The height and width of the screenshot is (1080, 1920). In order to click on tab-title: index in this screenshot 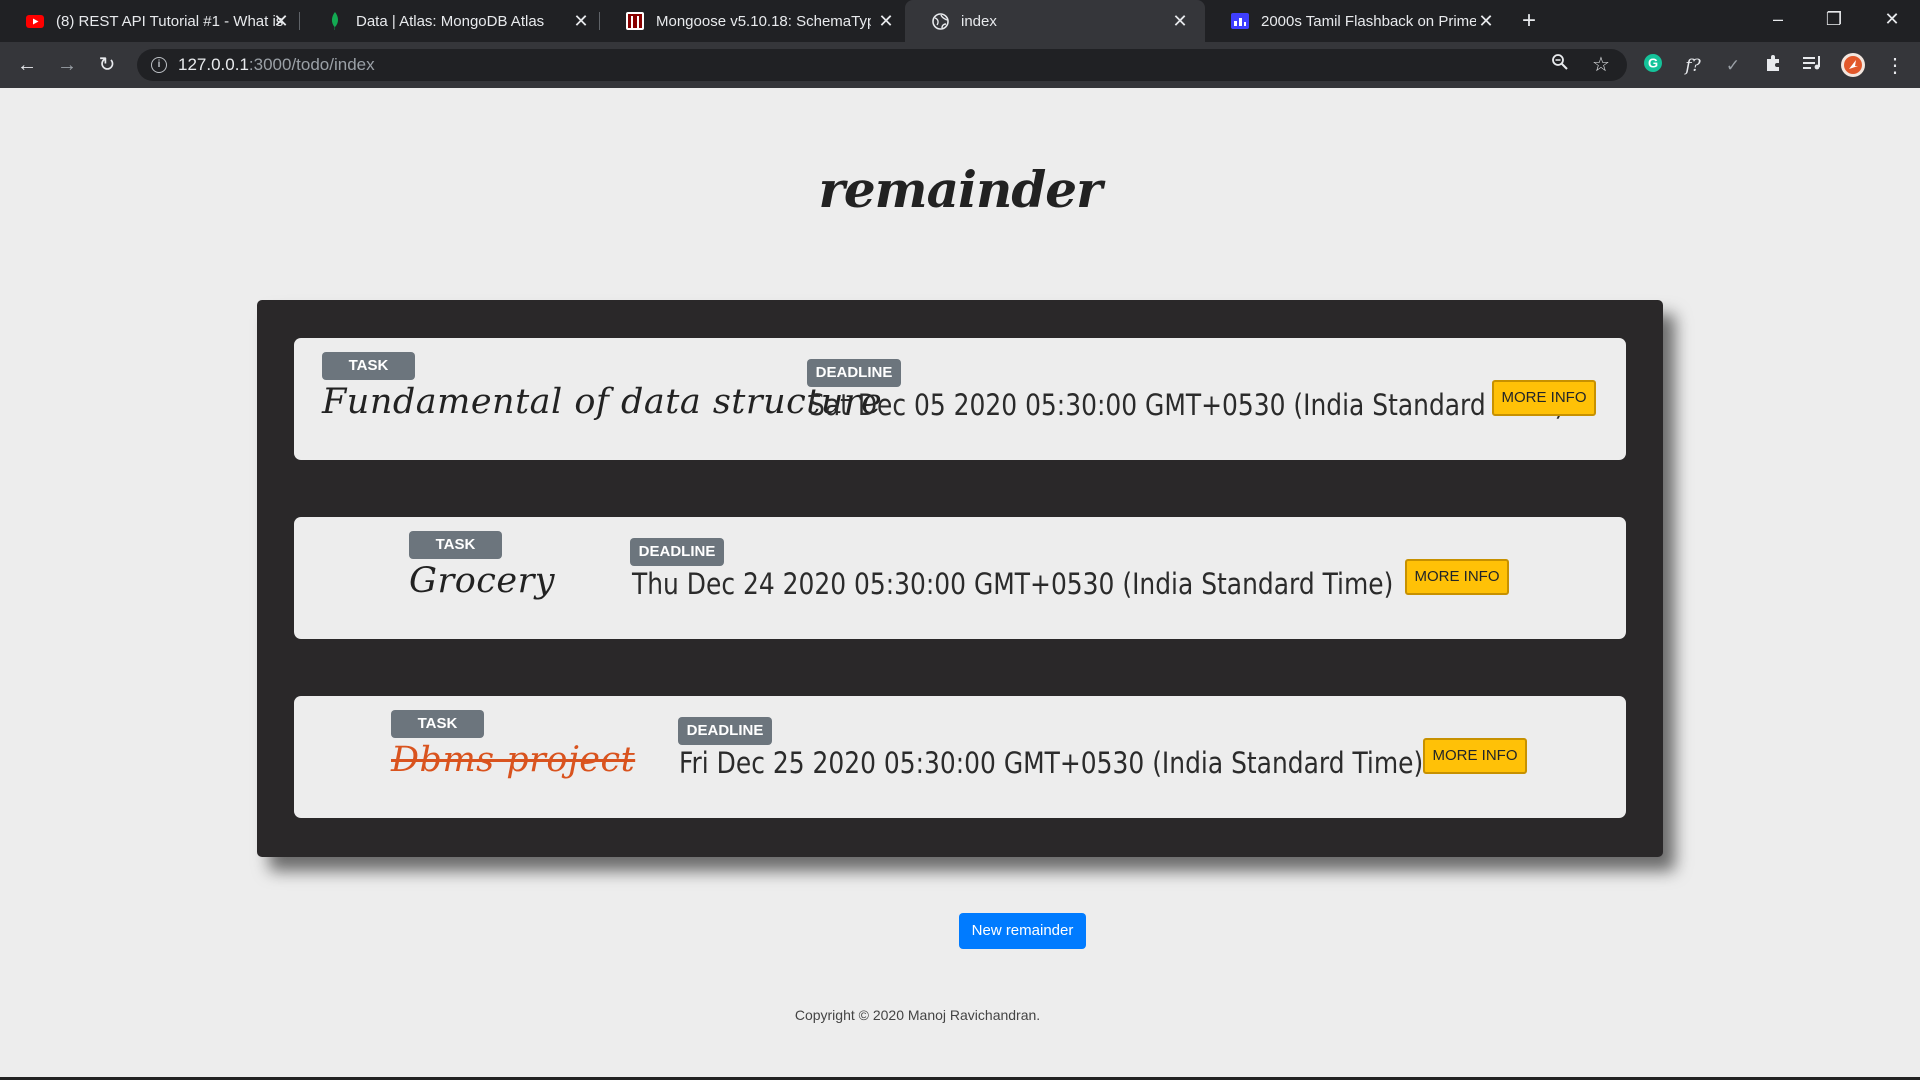, I will do `click(979, 21)`.